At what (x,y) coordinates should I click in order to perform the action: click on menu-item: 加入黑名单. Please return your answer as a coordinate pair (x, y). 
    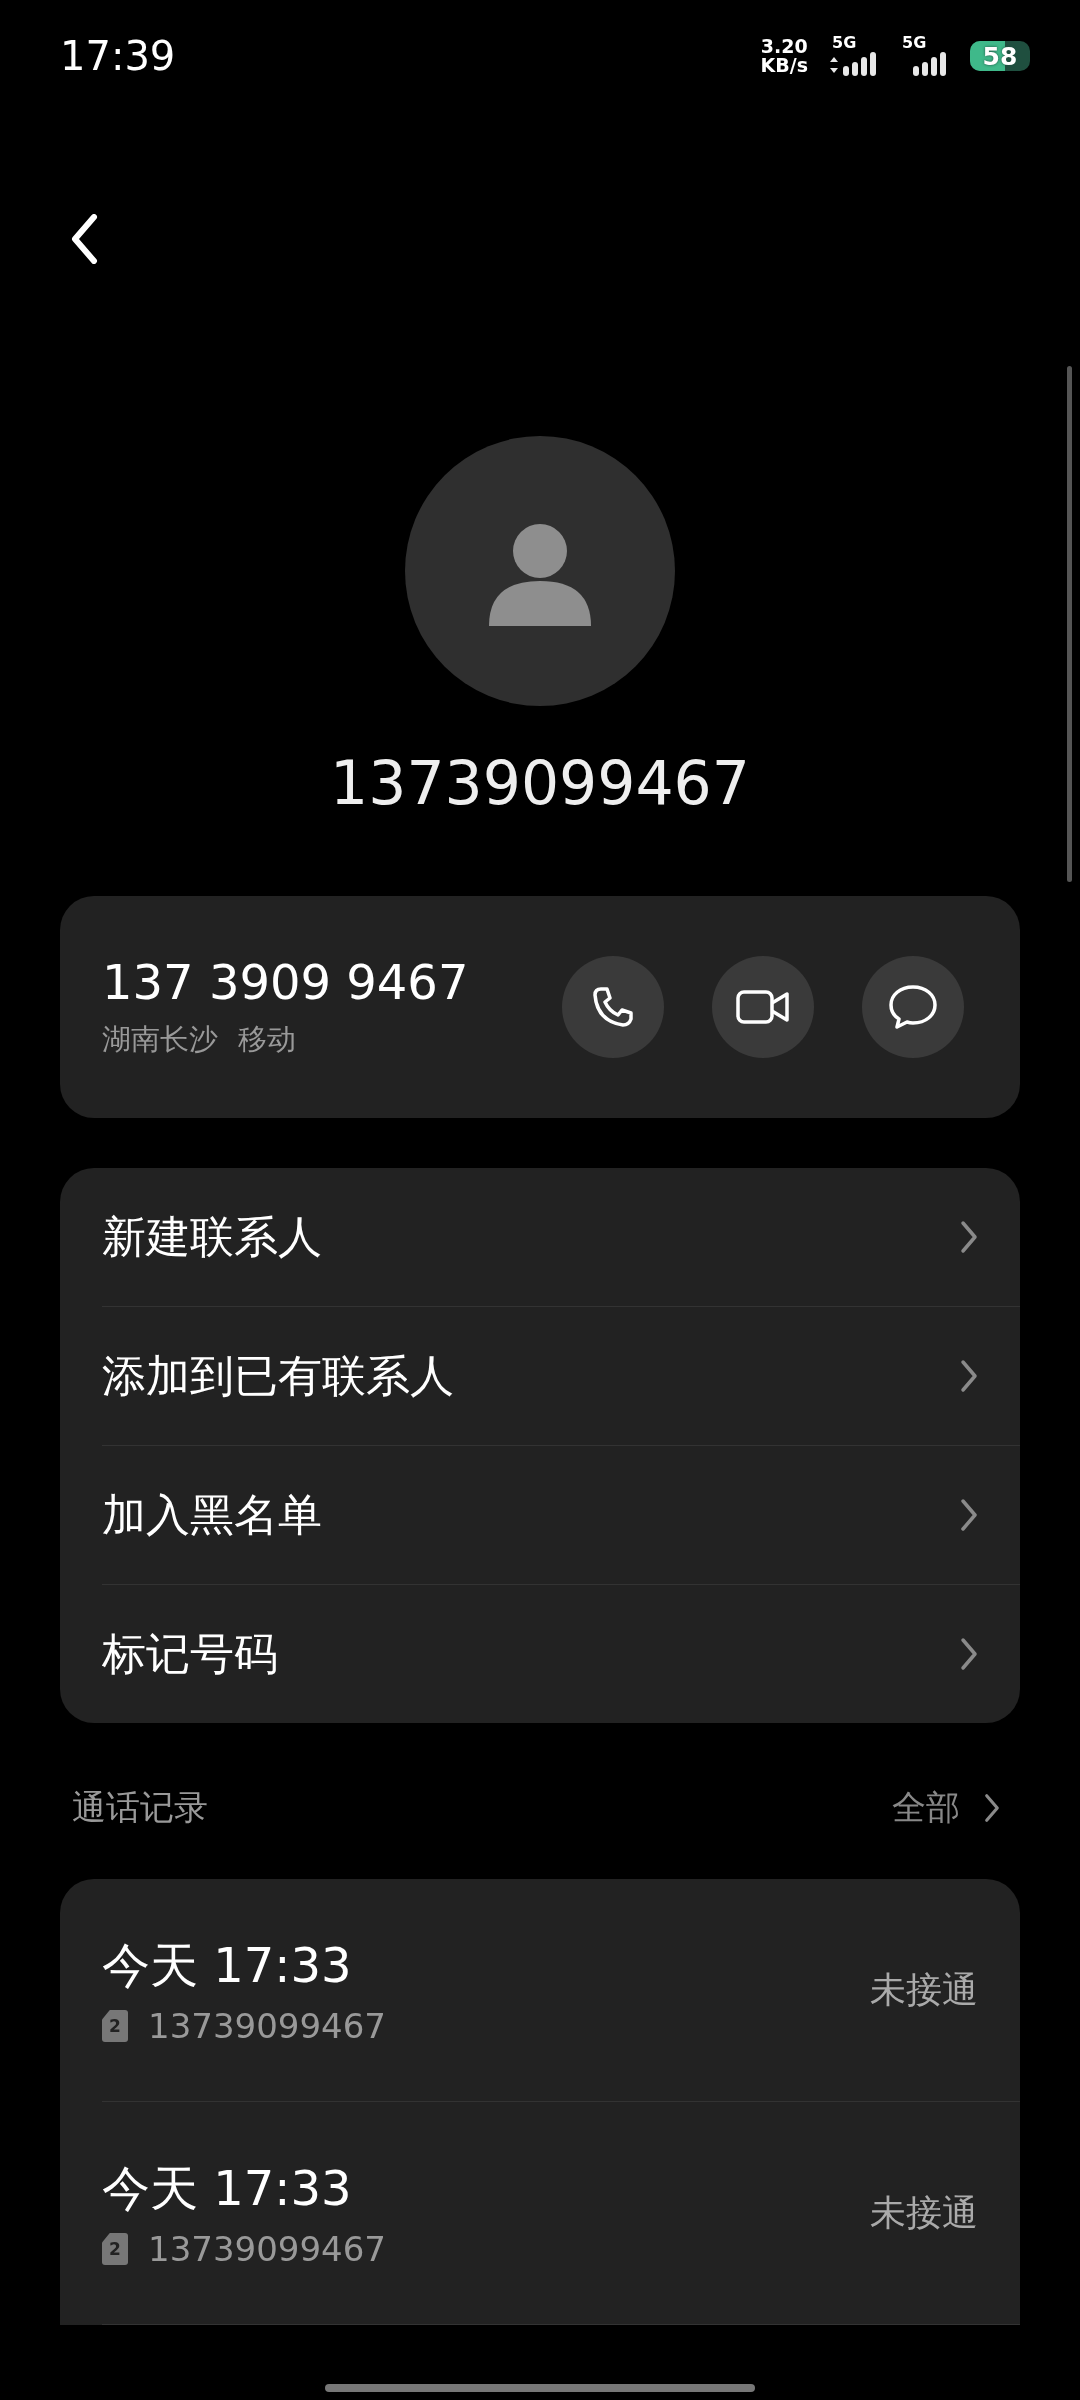
    Looking at the image, I should click on (561, 1515).